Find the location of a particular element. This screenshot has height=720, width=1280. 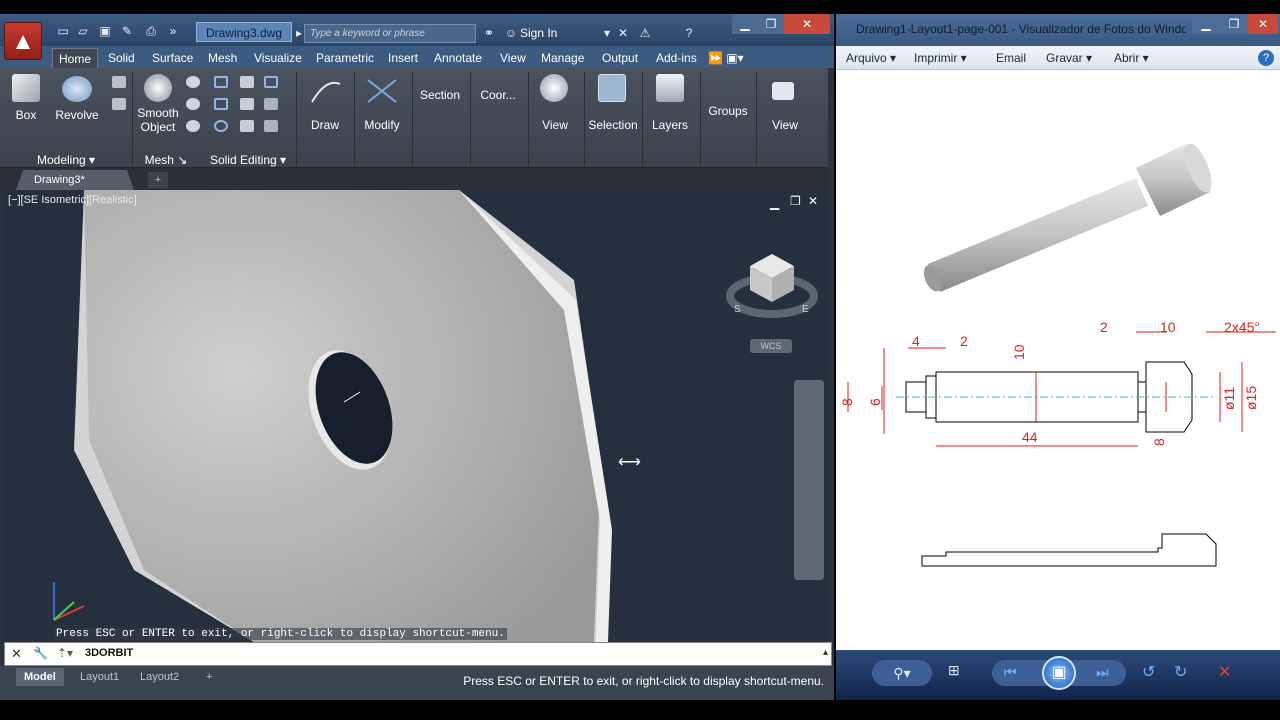

imprint-icon is located at coordinates (247, 126).